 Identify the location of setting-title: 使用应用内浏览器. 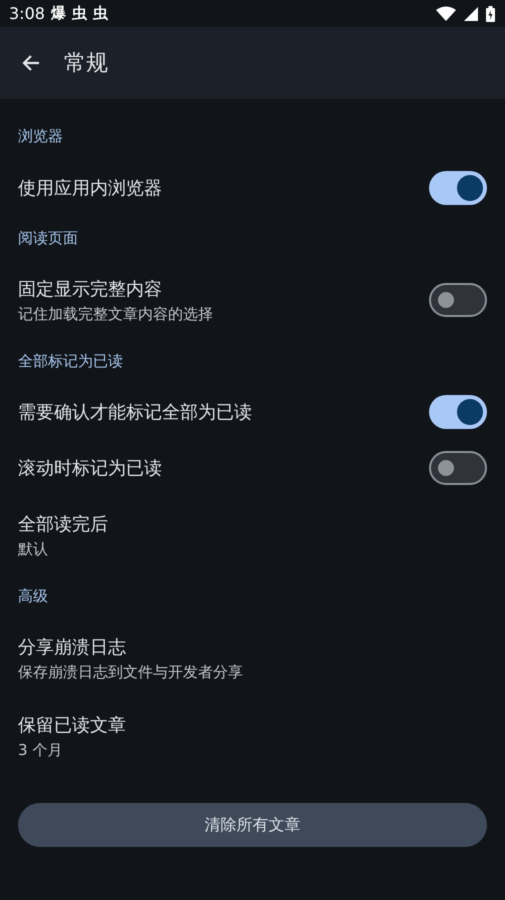
(90, 188).